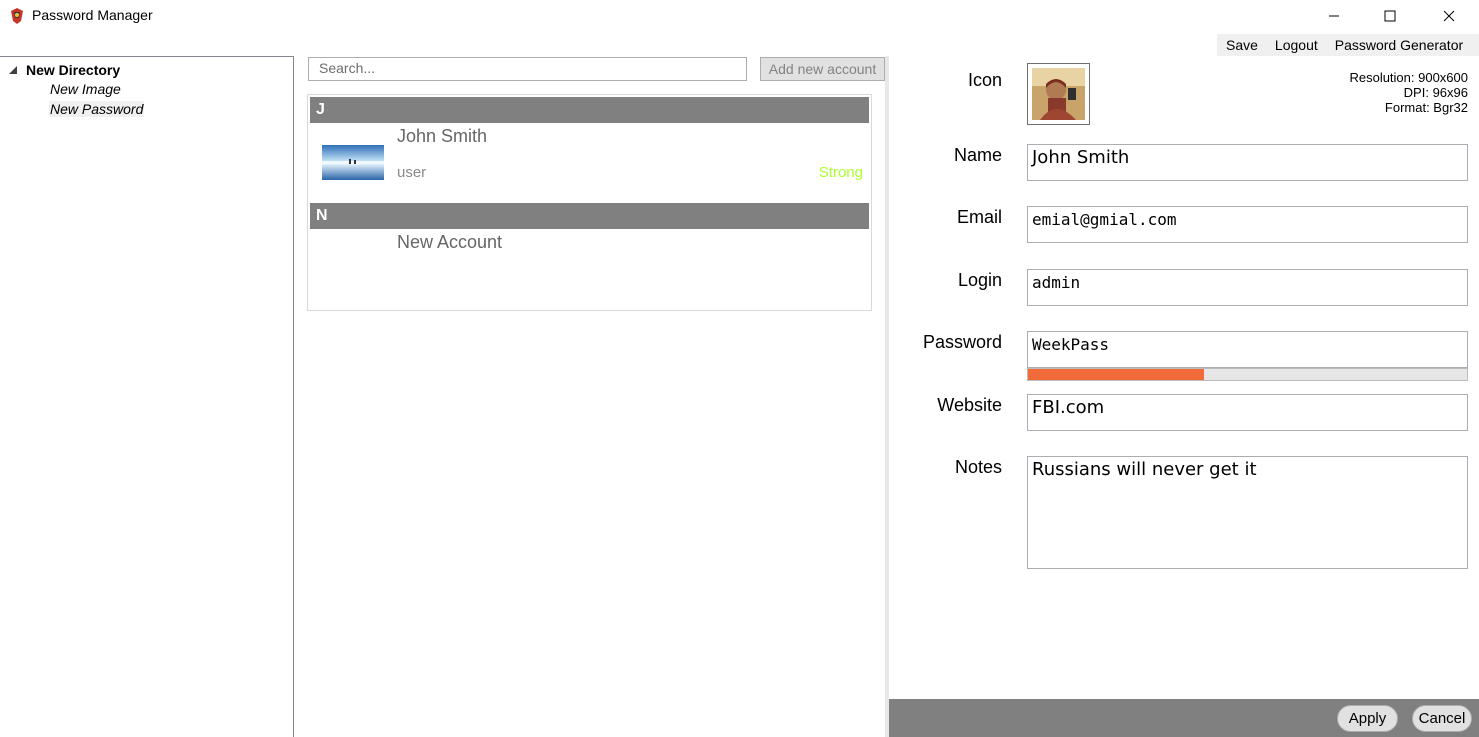 Image resolution: width=1479 pixels, height=737 pixels. What do you see at coordinates (1296, 45) in the screenshot?
I see `menu-logout: Logout` at bounding box center [1296, 45].